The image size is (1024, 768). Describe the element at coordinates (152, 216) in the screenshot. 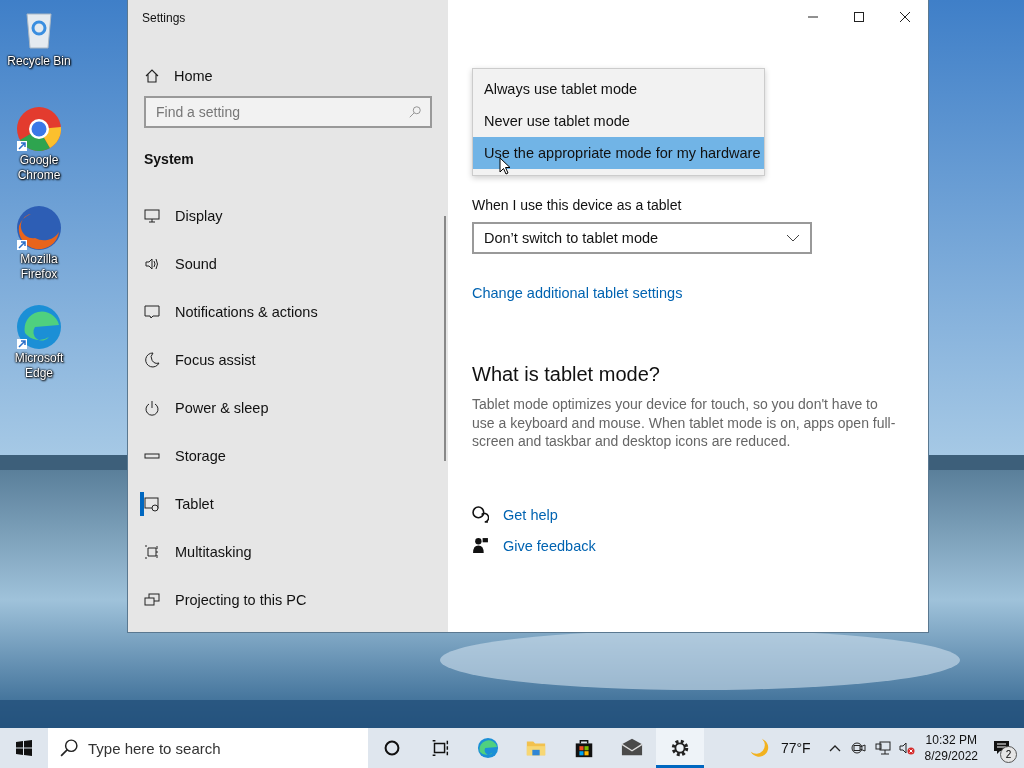

I see `display-icon` at that location.